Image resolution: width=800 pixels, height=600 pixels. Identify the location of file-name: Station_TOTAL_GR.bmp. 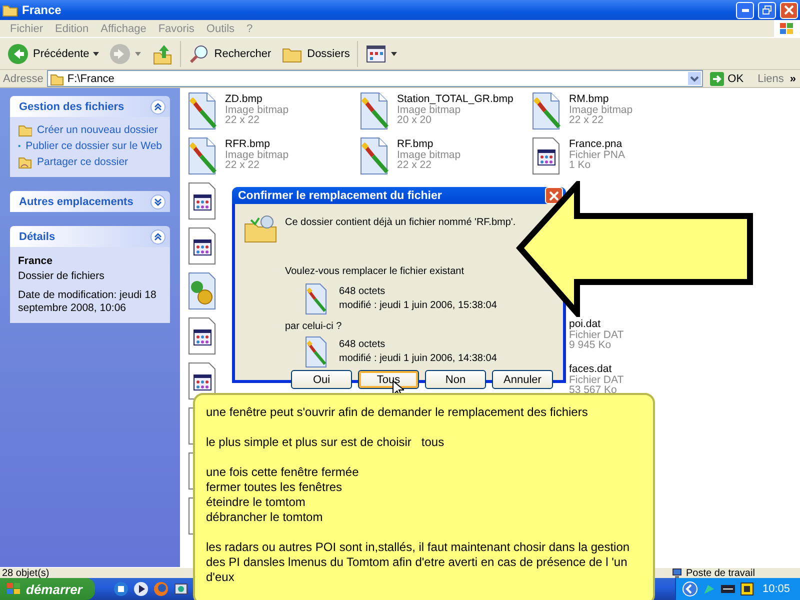
(455, 99).